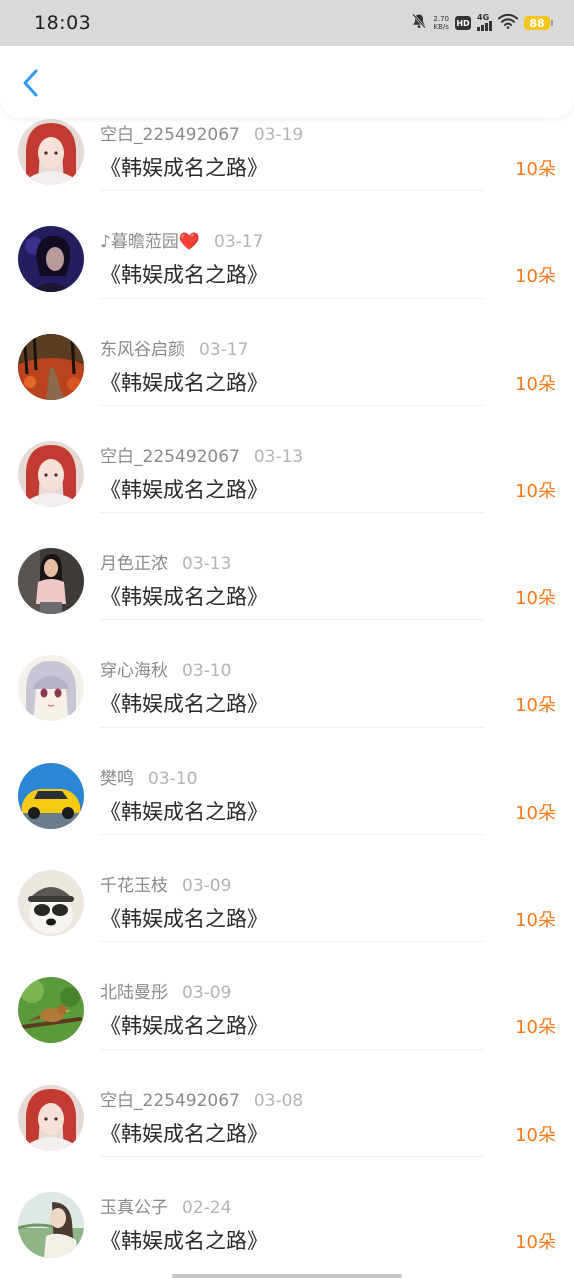  Describe the element at coordinates (287, 782) in the screenshot. I see `list-item: 樊鸣 03-10 《韩娱成名之路》 10朵` at that location.